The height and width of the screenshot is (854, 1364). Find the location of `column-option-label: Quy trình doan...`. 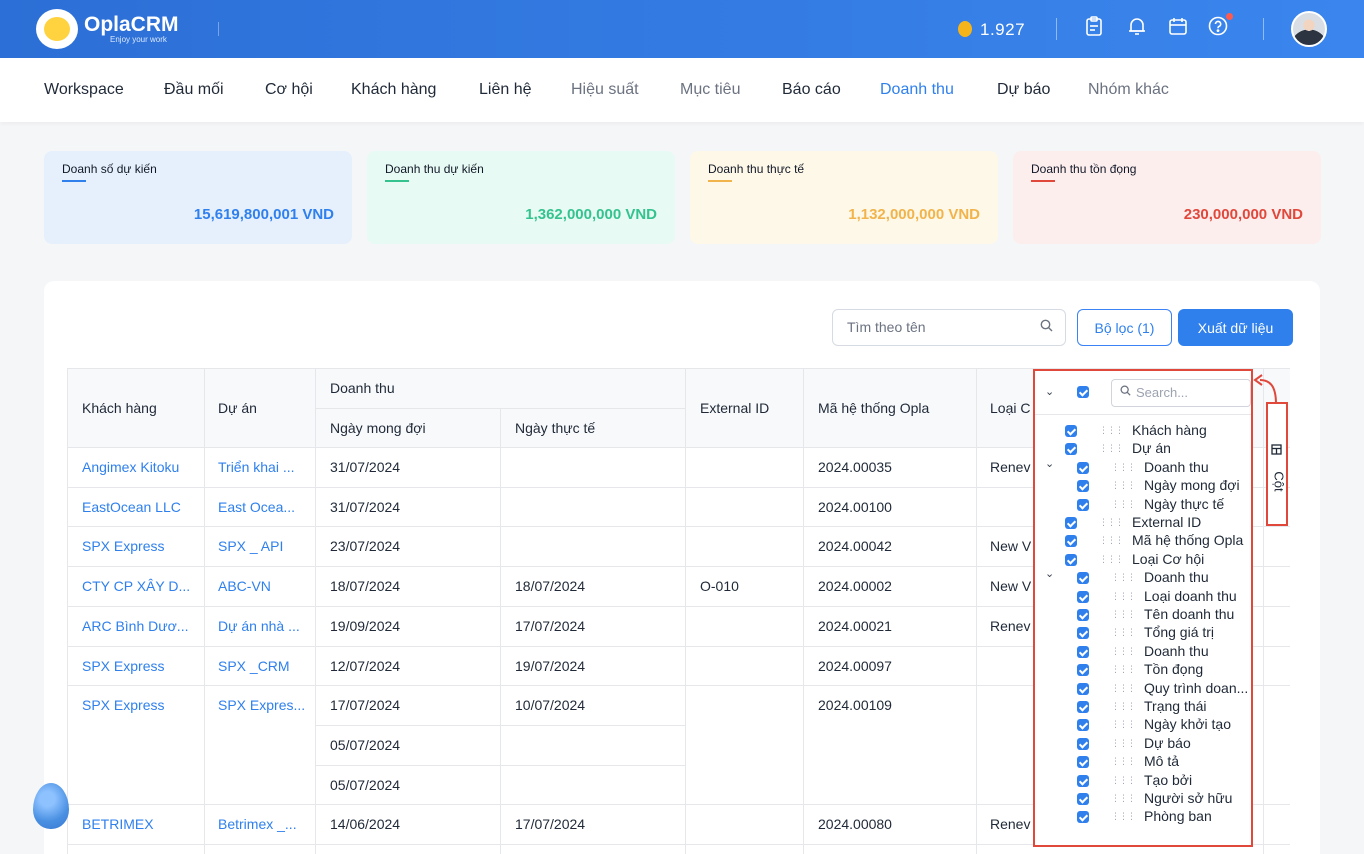

column-option-label: Quy trình doan... is located at coordinates (1196, 688).